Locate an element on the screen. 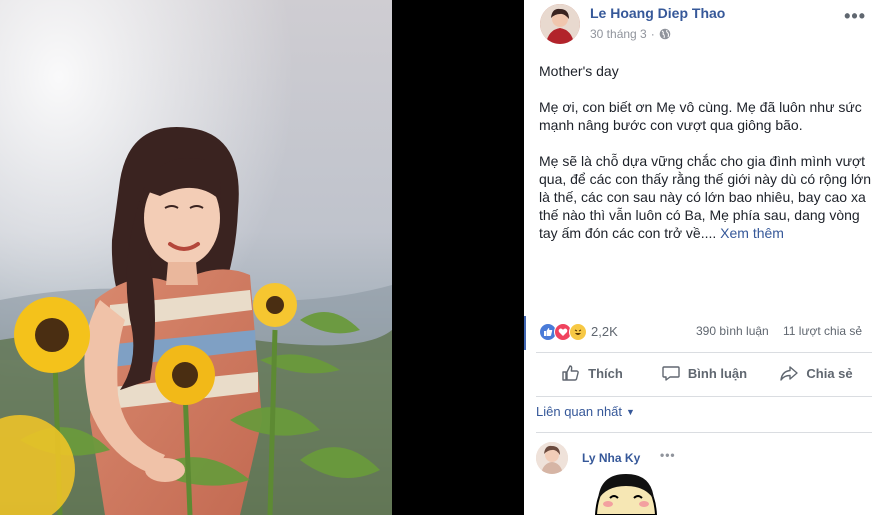  sort-label: Liên quan nhất is located at coordinates (579, 411).